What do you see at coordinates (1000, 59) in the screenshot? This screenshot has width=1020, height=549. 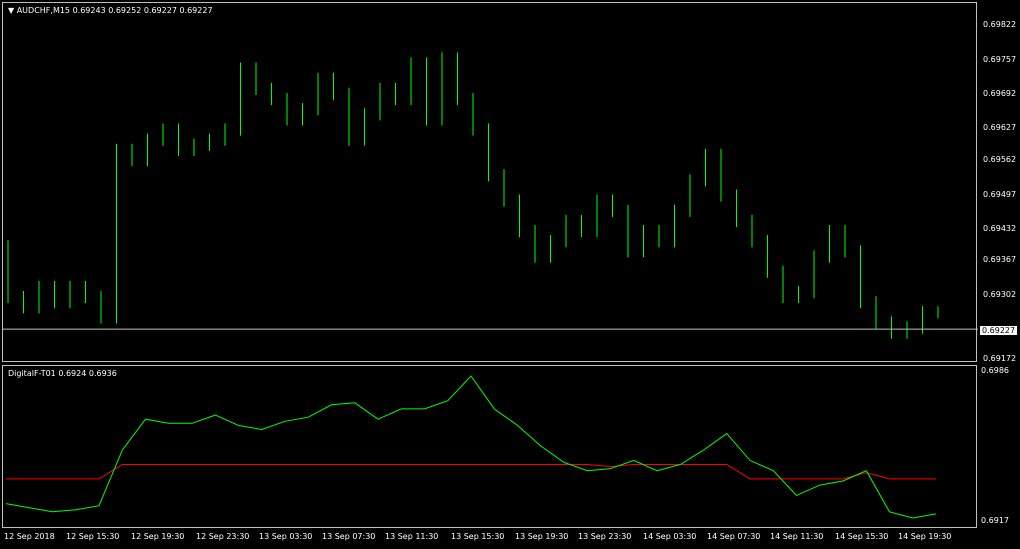 I see `price-axis-label: 0.69757` at bounding box center [1000, 59].